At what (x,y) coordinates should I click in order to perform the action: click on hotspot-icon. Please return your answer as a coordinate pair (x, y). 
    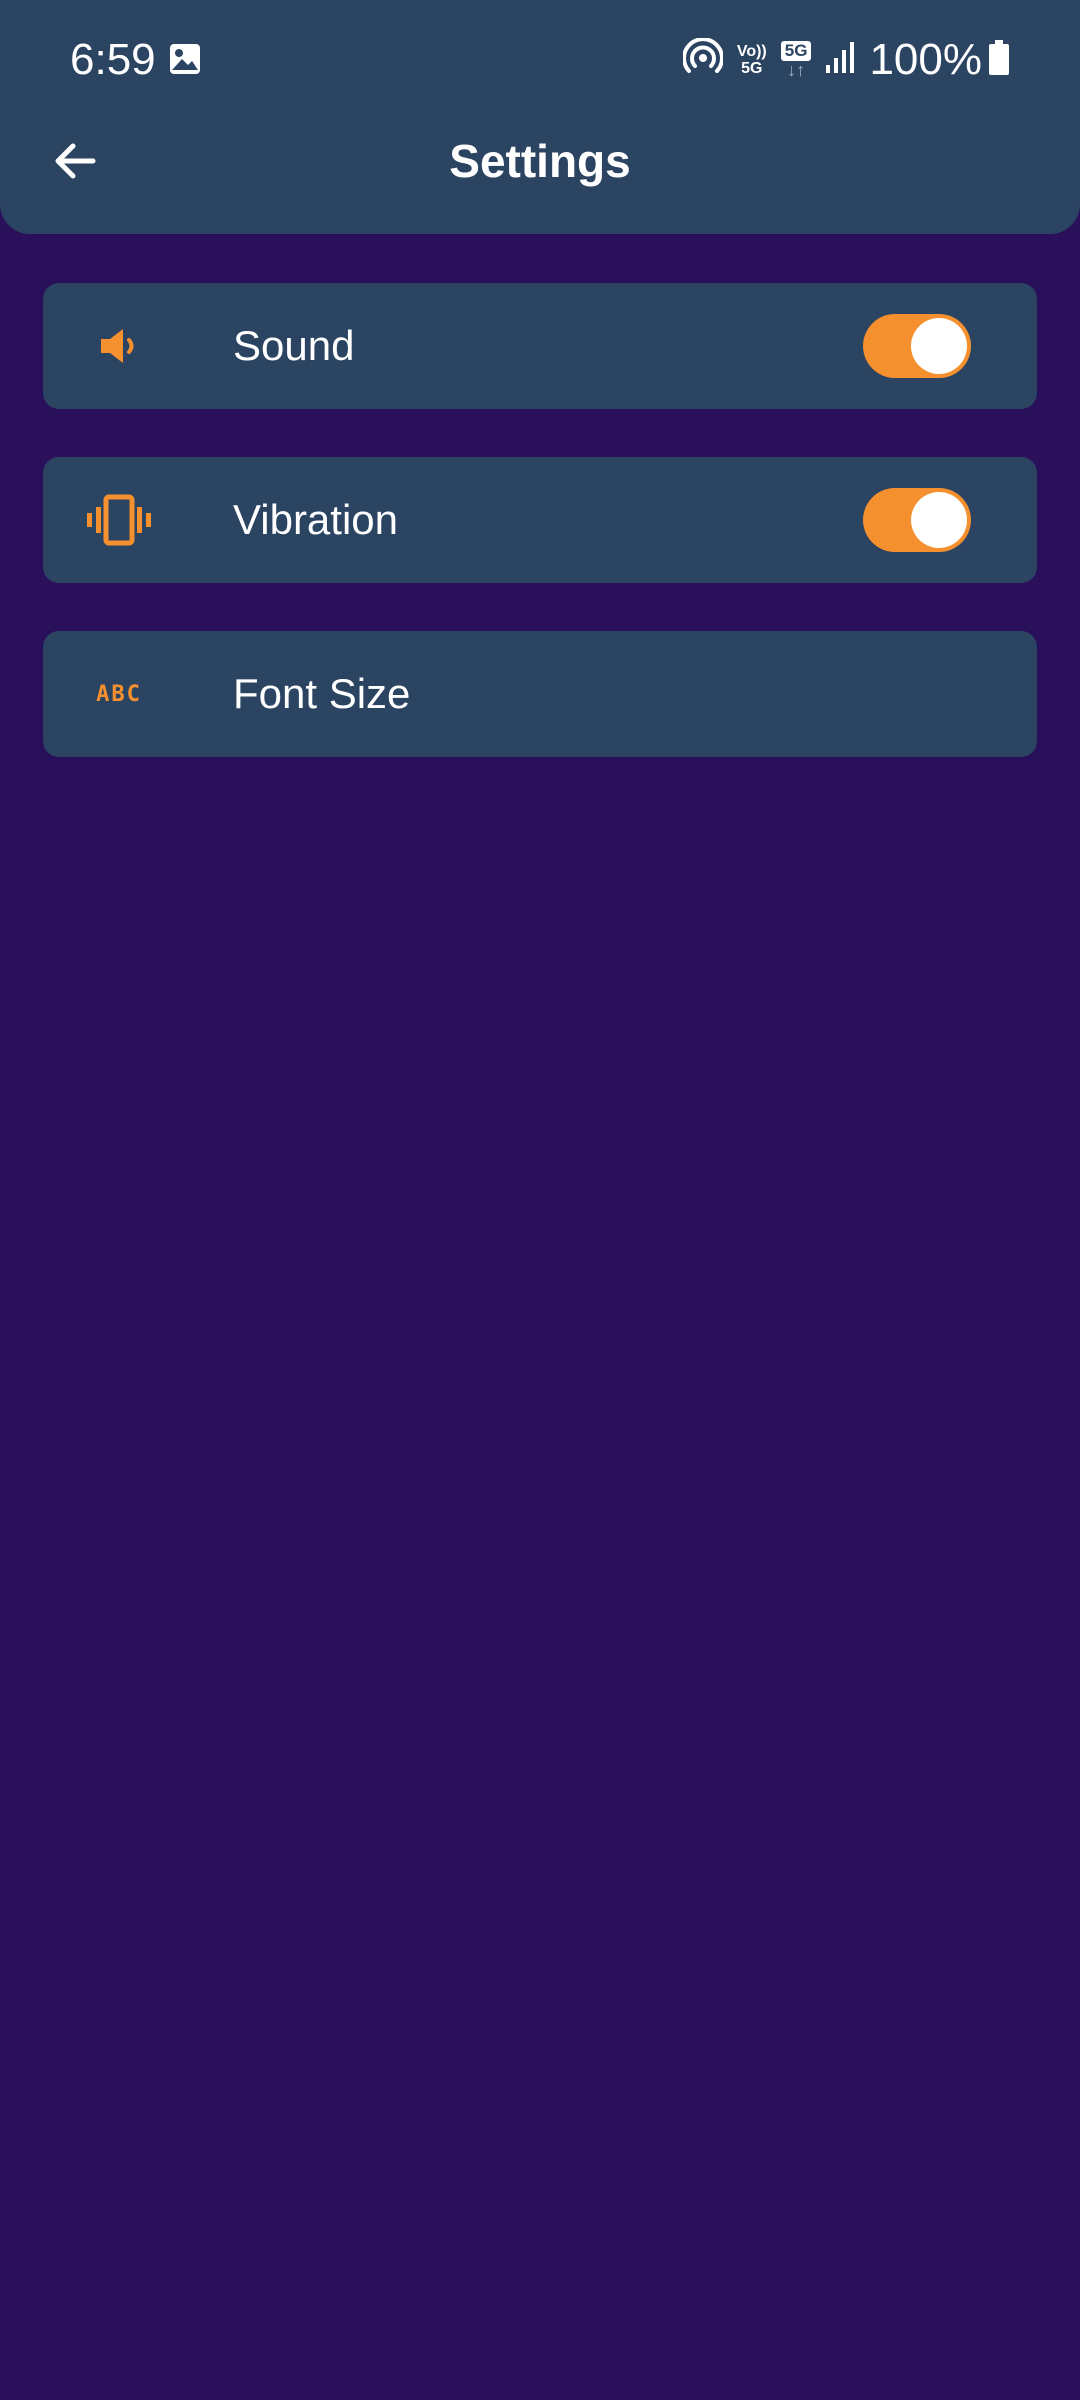
    Looking at the image, I should click on (702, 59).